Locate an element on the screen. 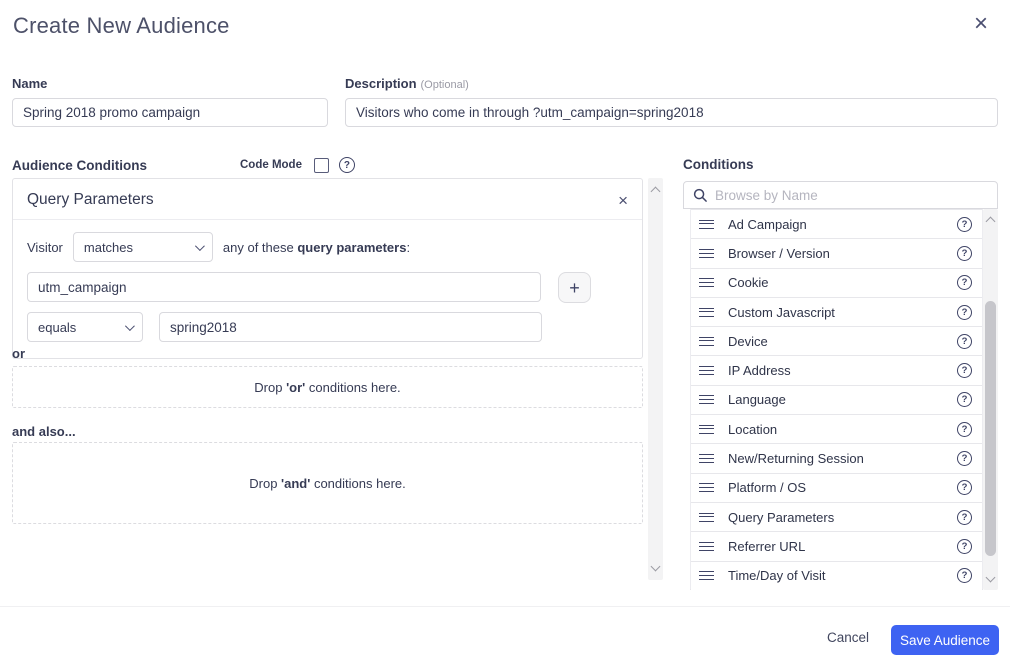 This screenshot has height=662, width=1010. condition-list-item: IP Address ? is located at coordinates (836, 370).